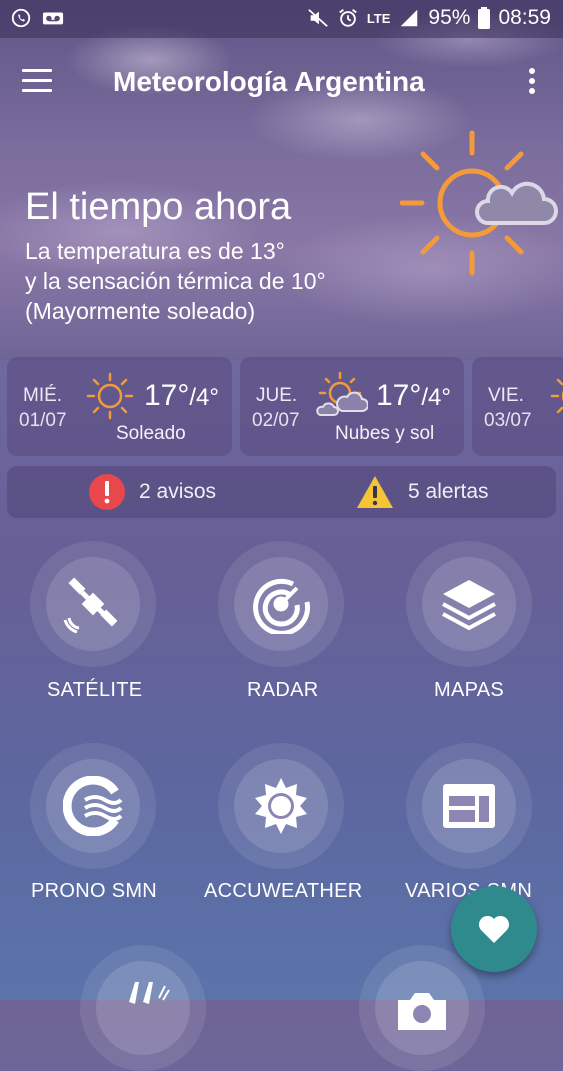  I want to click on alertas-button: 5 alertas, so click(422, 492).